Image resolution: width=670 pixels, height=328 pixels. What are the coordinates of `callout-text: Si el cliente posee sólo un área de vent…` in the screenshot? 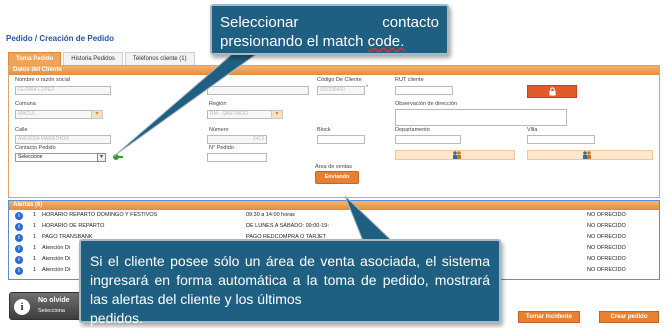 It's located at (290, 280).